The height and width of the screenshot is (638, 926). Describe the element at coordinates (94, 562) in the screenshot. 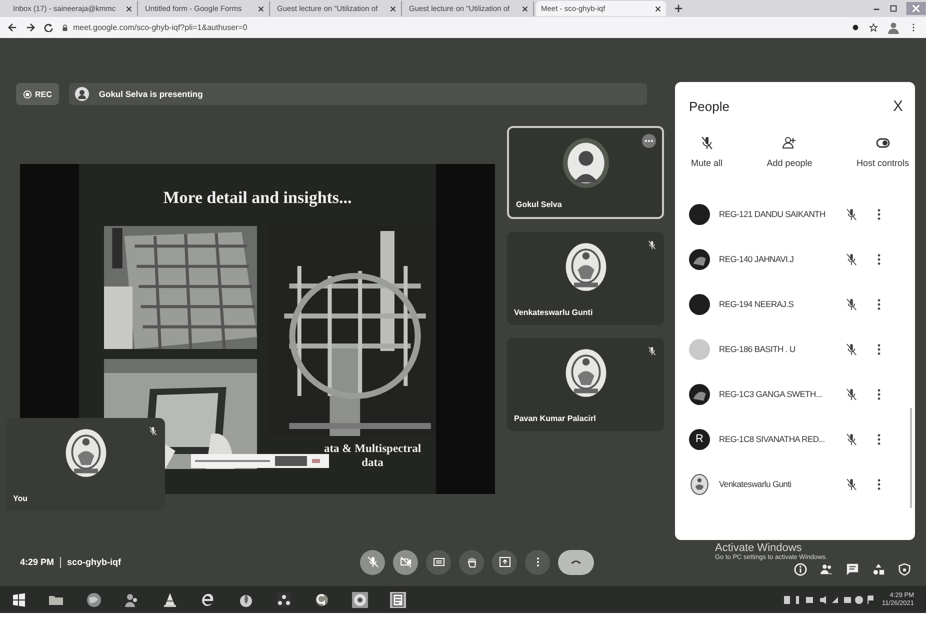

I see `meeting-code: sco-ghyb-iqf` at that location.